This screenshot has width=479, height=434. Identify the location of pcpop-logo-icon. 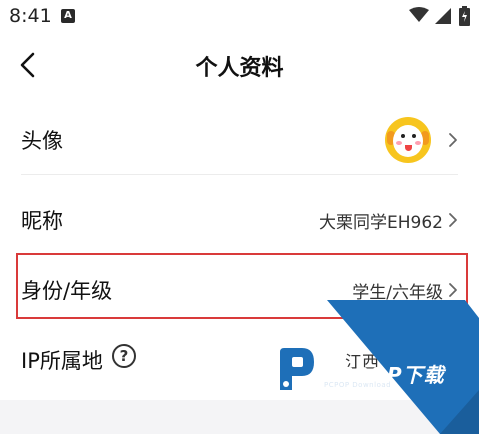
(297, 369).